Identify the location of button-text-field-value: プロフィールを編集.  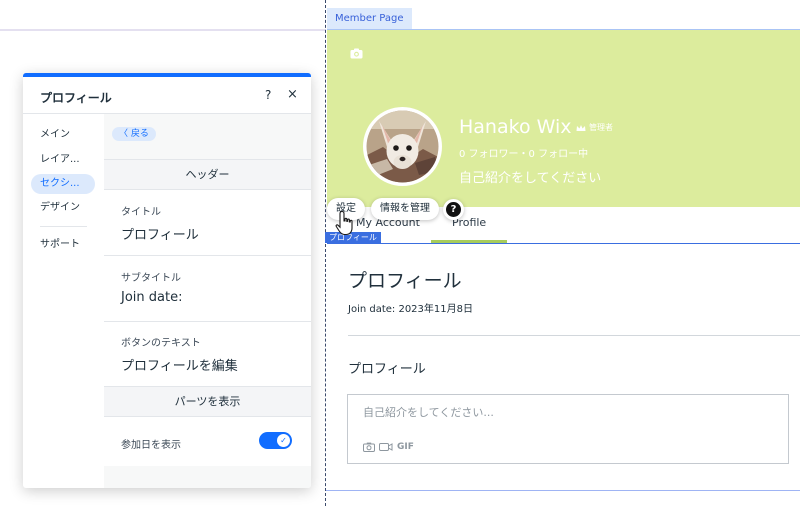
(179, 364).